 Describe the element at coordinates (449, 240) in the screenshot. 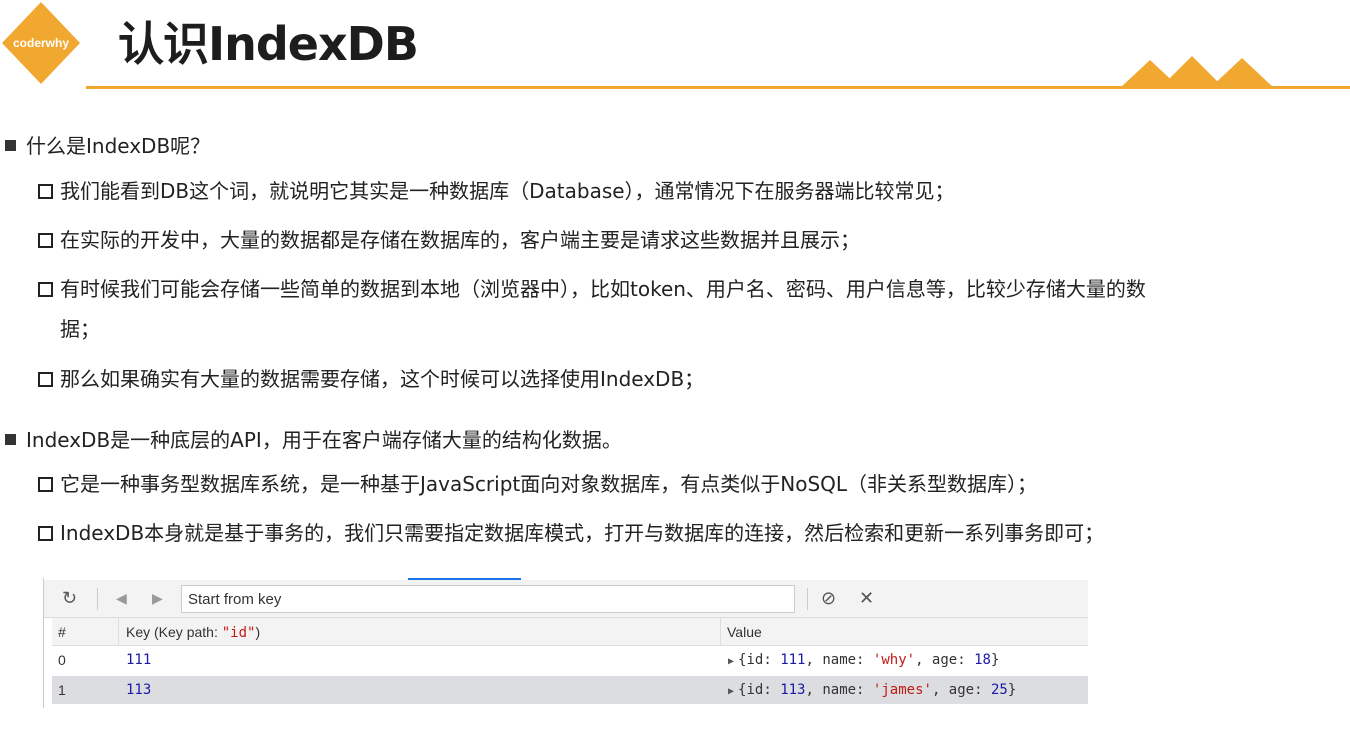

I see `list-item: 在实际的开发中，大量的数据都是存储在数据库的，客户端主要是请求这些数据并且展示；` at that location.